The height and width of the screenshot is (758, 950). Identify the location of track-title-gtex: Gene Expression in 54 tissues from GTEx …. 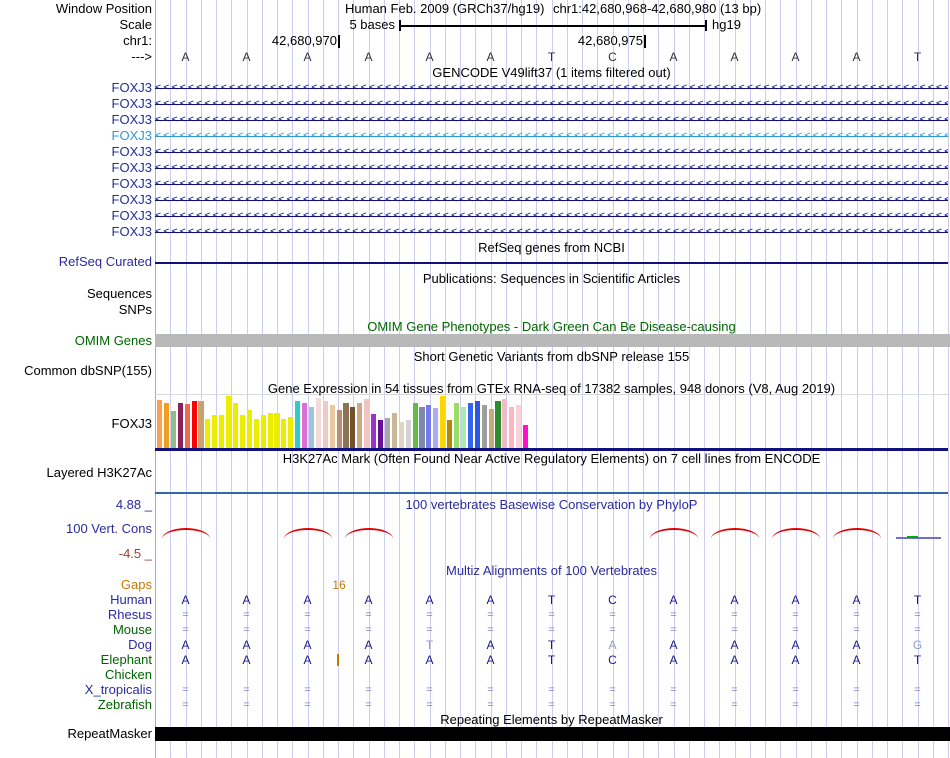
(551, 389).